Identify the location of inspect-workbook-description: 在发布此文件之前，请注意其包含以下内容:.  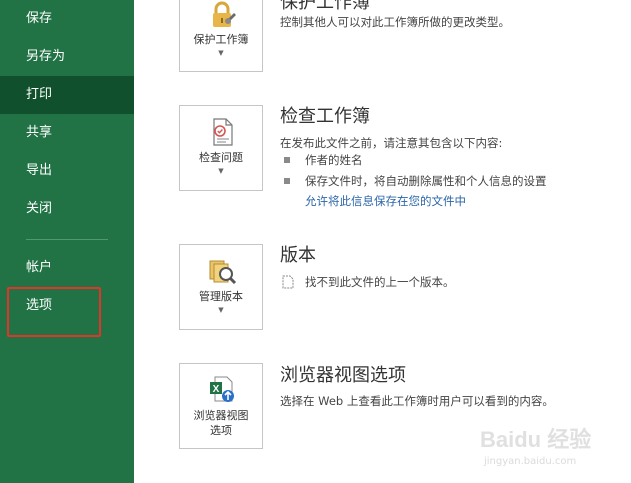
(391, 143).